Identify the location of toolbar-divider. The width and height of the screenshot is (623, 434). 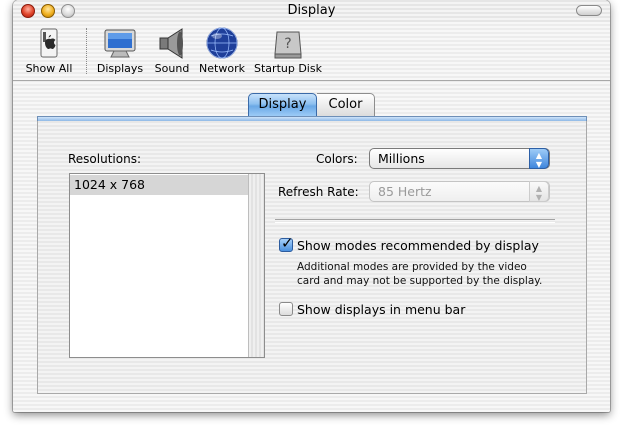
(311, 80).